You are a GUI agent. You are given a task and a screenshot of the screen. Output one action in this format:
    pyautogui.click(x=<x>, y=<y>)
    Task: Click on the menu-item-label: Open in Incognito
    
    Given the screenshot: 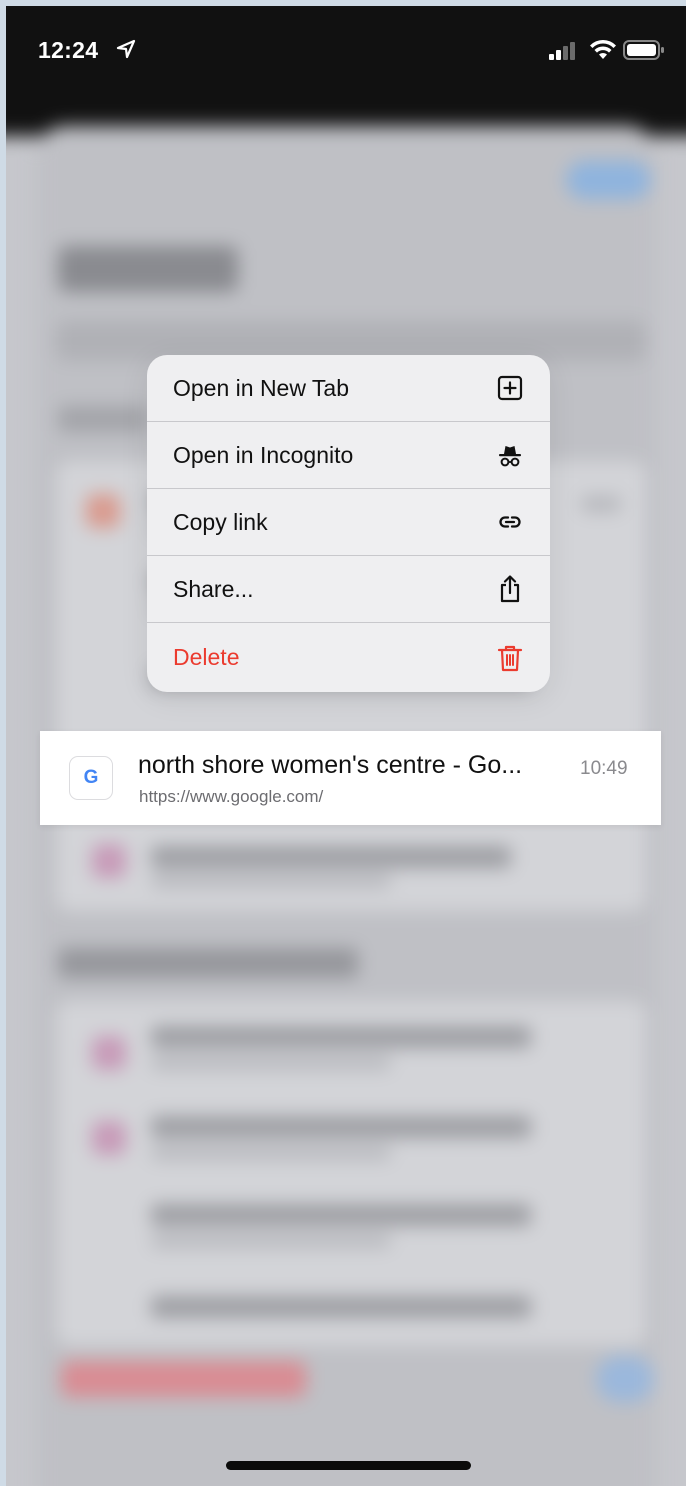 What is the action you would take?
    pyautogui.click(x=263, y=454)
    